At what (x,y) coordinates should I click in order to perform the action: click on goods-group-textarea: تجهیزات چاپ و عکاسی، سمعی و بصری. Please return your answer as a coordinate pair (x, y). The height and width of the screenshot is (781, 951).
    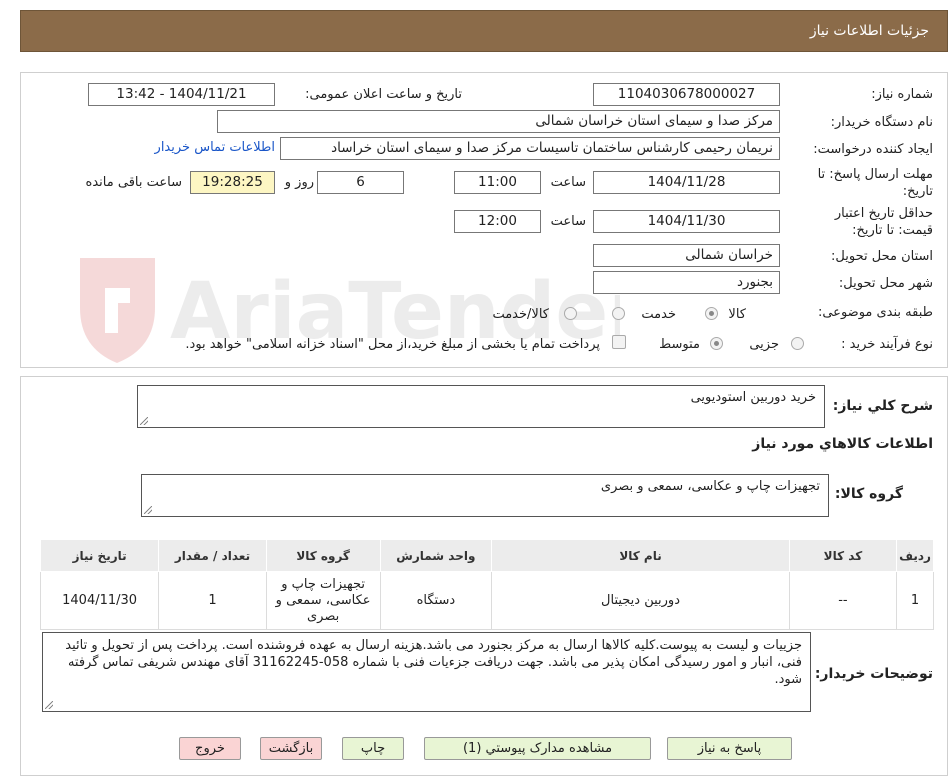
    Looking at the image, I should click on (485, 495).